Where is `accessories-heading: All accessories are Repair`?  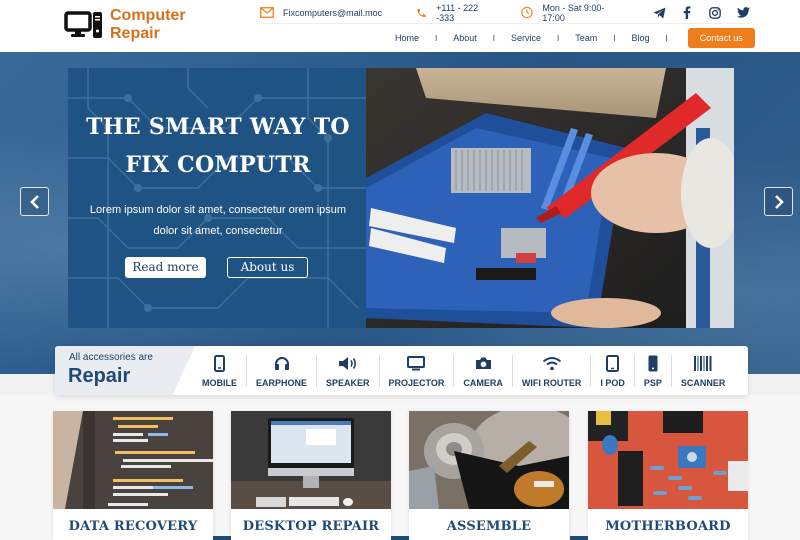 accessories-heading: All accessories are Repair is located at coordinates (125, 370).